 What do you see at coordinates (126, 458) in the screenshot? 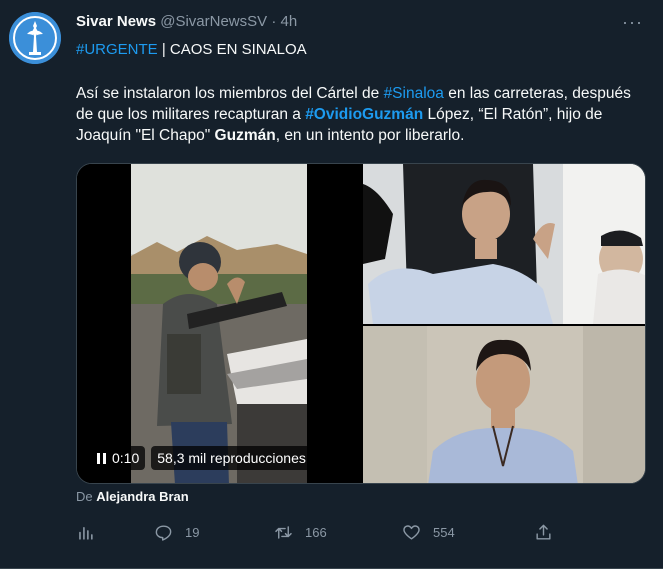
I see `video-time: 0:10` at bounding box center [126, 458].